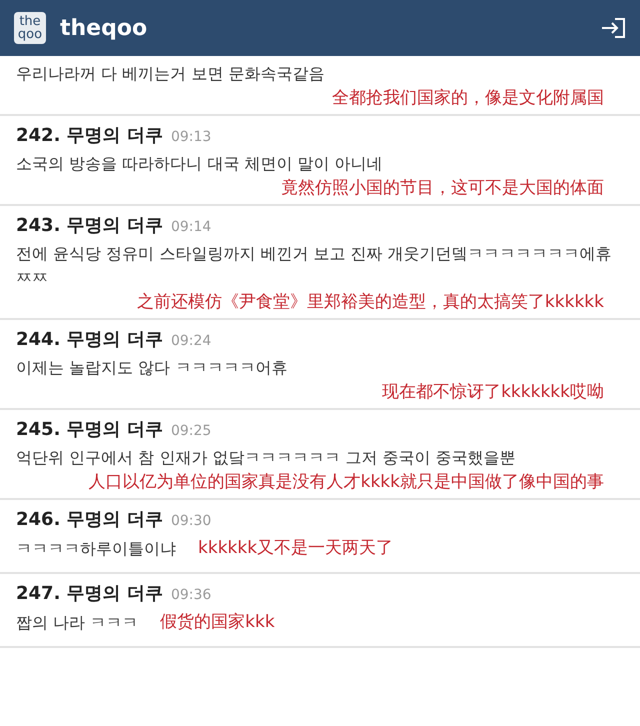  Describe the element at coordinates (346, 482) in the screenshot. I see `translation-caption: 人口以亿为单位的国家真是没有人才kkkk就只是中国做了像中国的事` at that location.